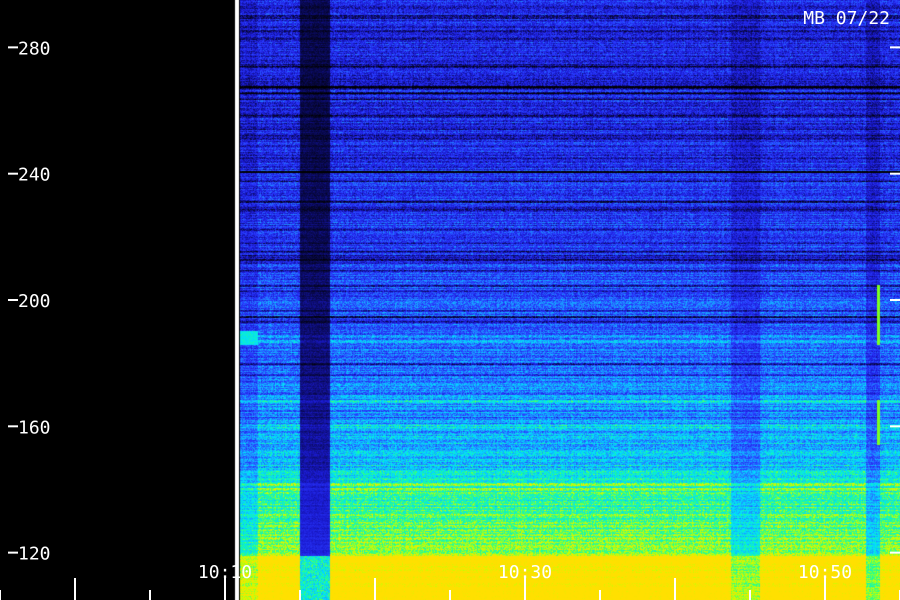 This screenshot has height=600, width=900. I want to click on y-tick-label: 240, so click(34, 175).